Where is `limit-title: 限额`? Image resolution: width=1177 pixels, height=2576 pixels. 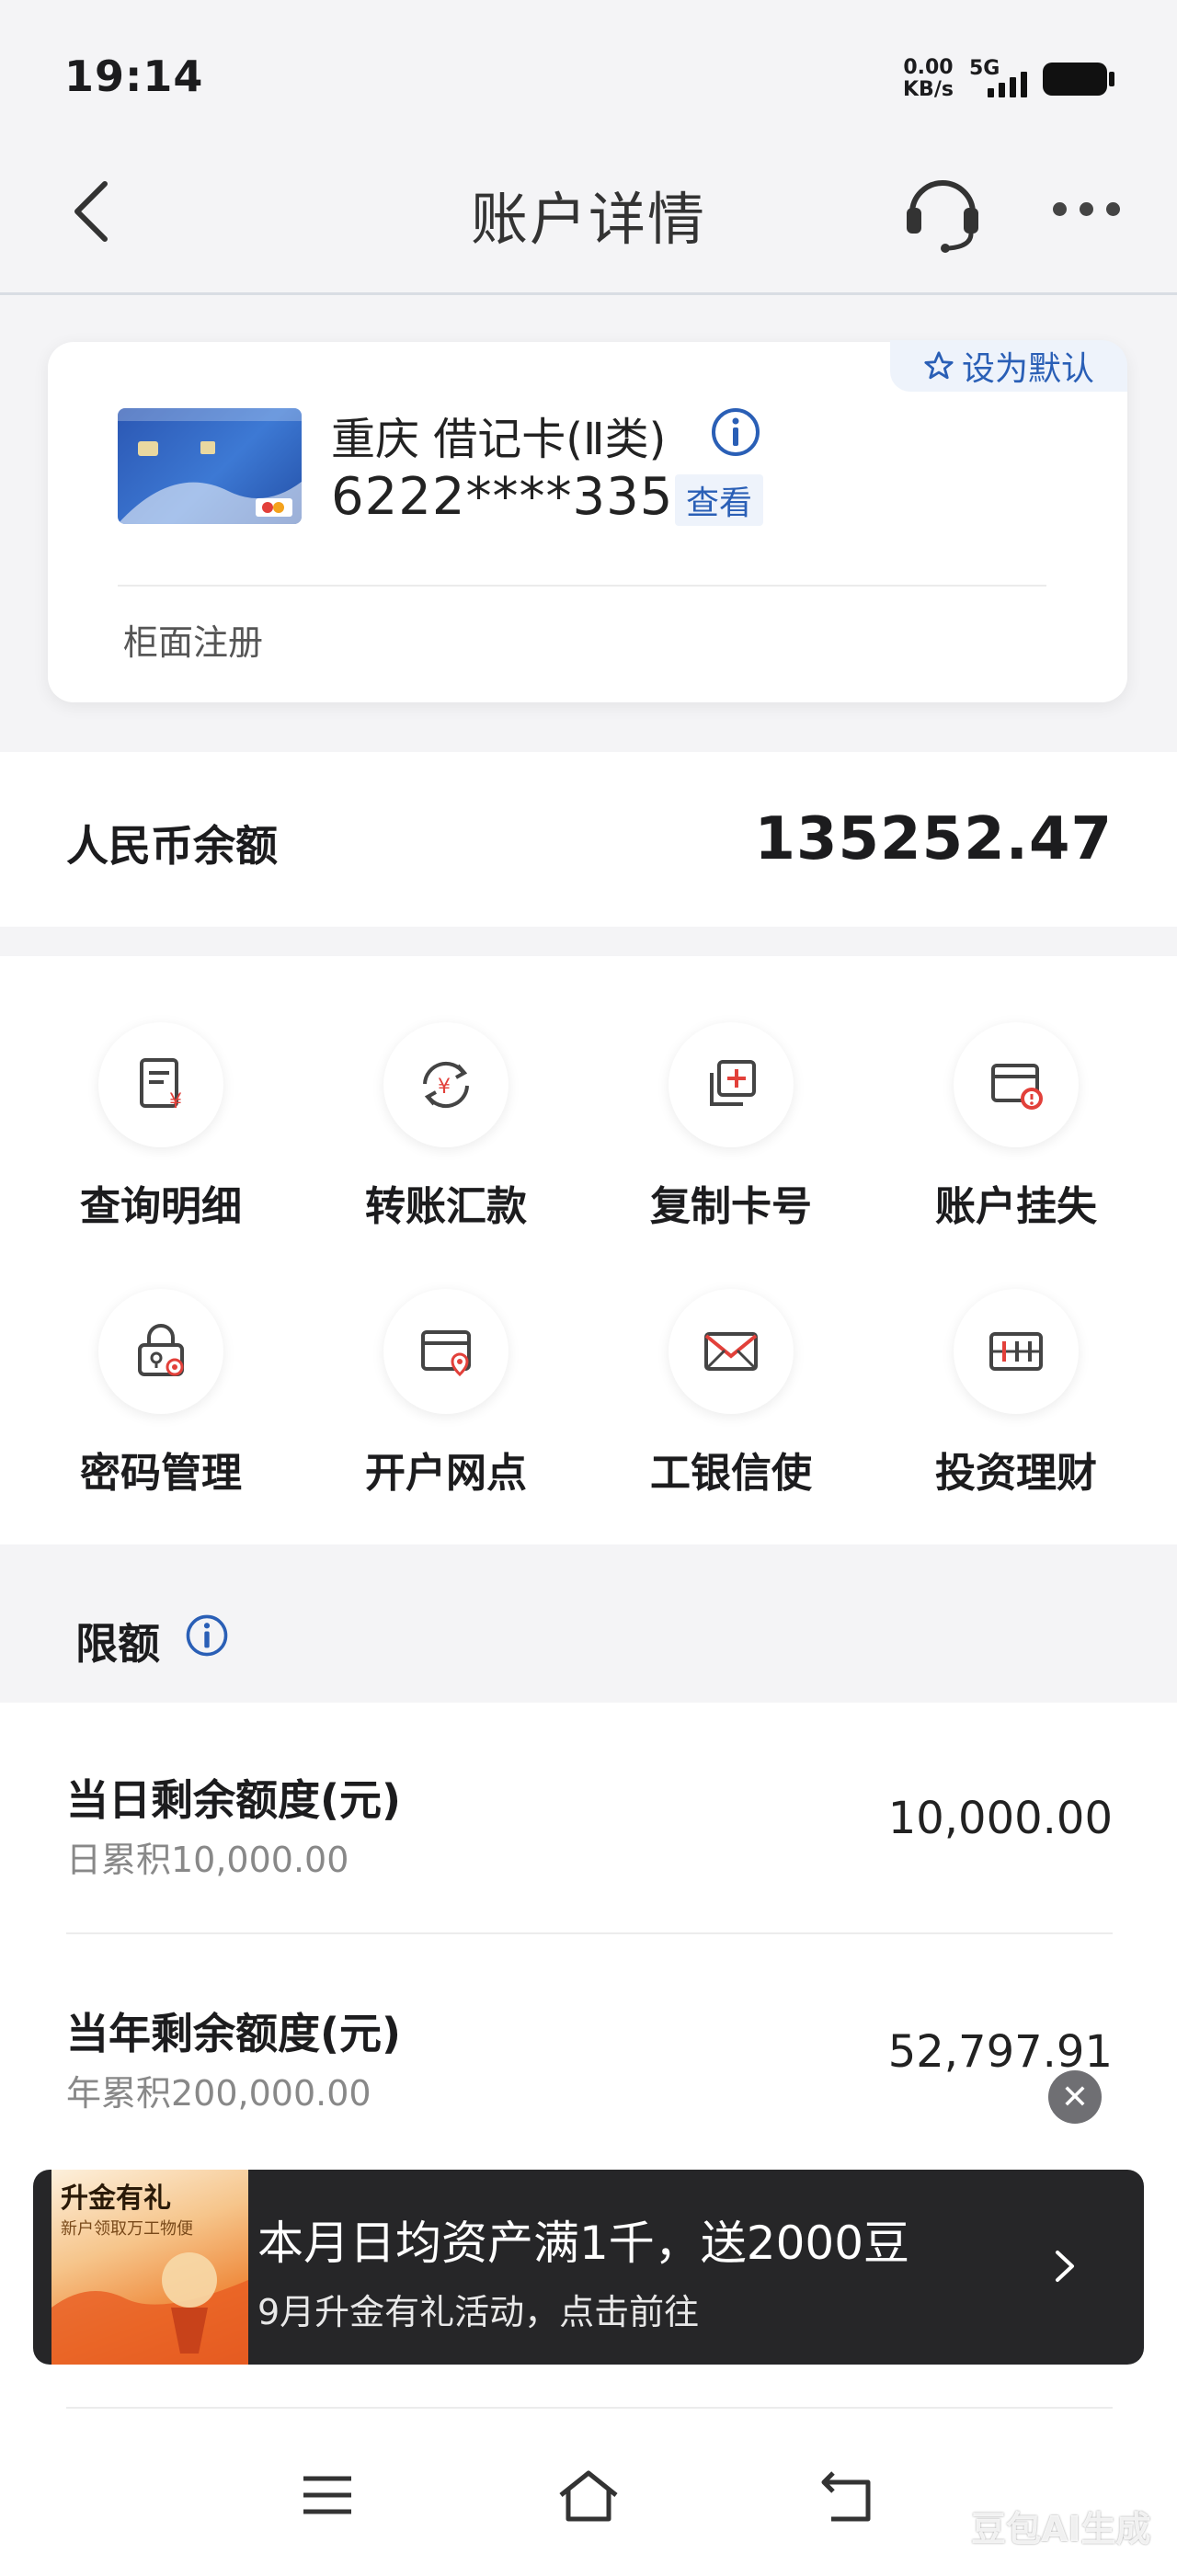
limit-title: 限额 is located at coordinates (118, 1644).